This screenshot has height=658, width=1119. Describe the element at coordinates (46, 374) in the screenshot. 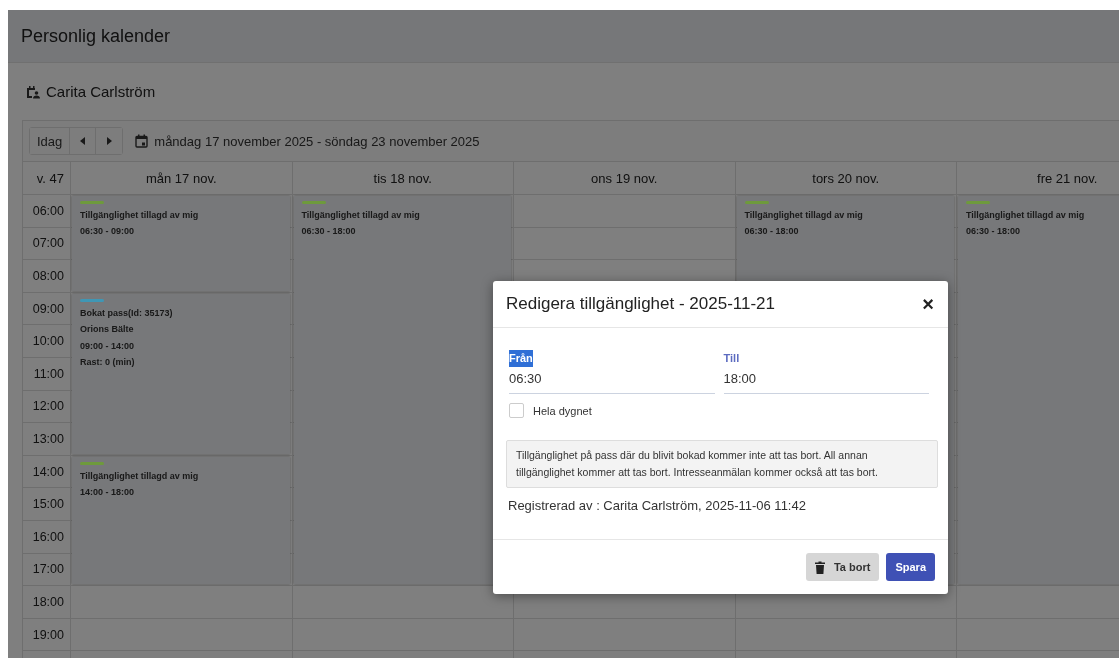

I see `hour-label: 11:00` at that location.